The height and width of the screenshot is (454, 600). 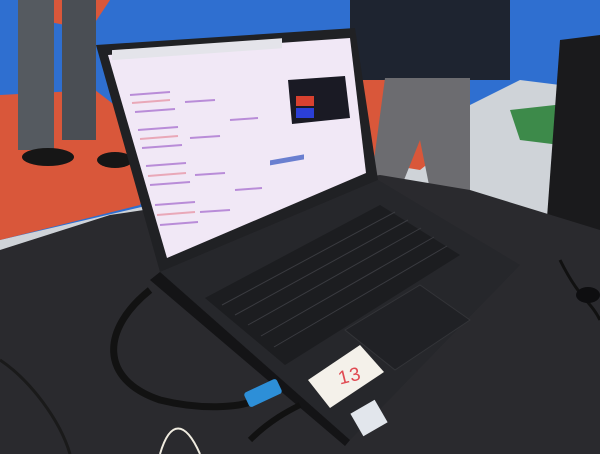 What do you see at coordinates (588, 295) in the screenshot?
I see `mouse` at bounding box center [588, 295].